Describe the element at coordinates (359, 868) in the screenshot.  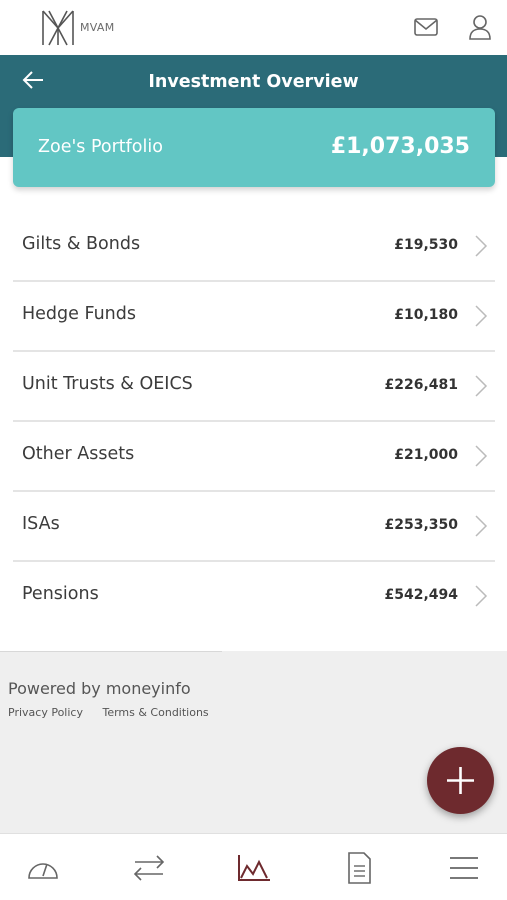
I see `document-icon` at that location.